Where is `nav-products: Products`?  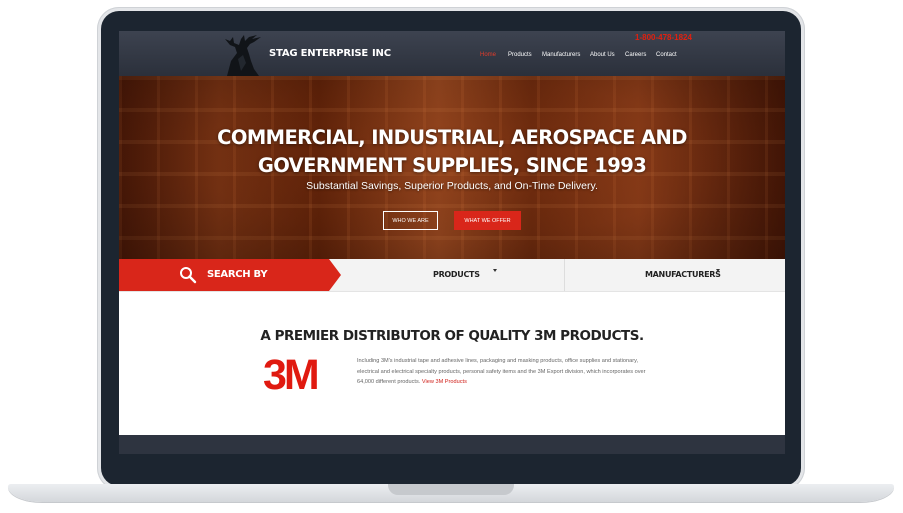
nav-products: Products is located at coordinates (520, 55).